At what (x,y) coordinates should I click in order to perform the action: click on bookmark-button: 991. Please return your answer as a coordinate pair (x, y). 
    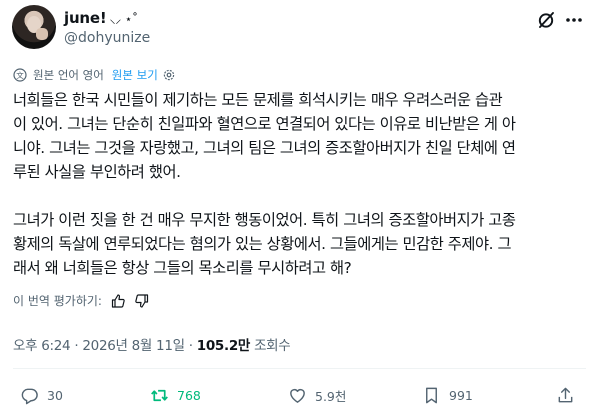
    Looking at the image, I should click on (447, 395).